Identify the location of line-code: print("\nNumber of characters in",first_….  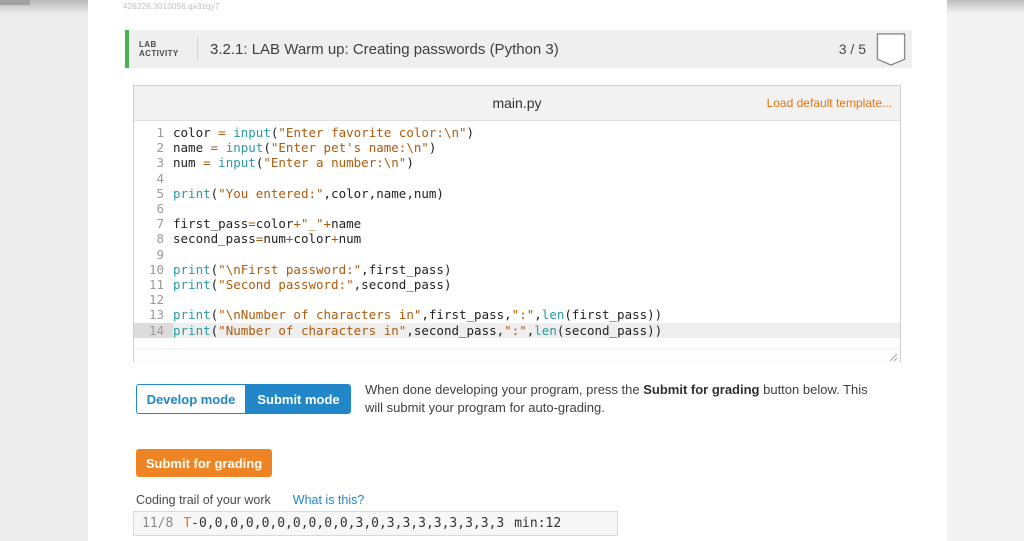
(418, 315).